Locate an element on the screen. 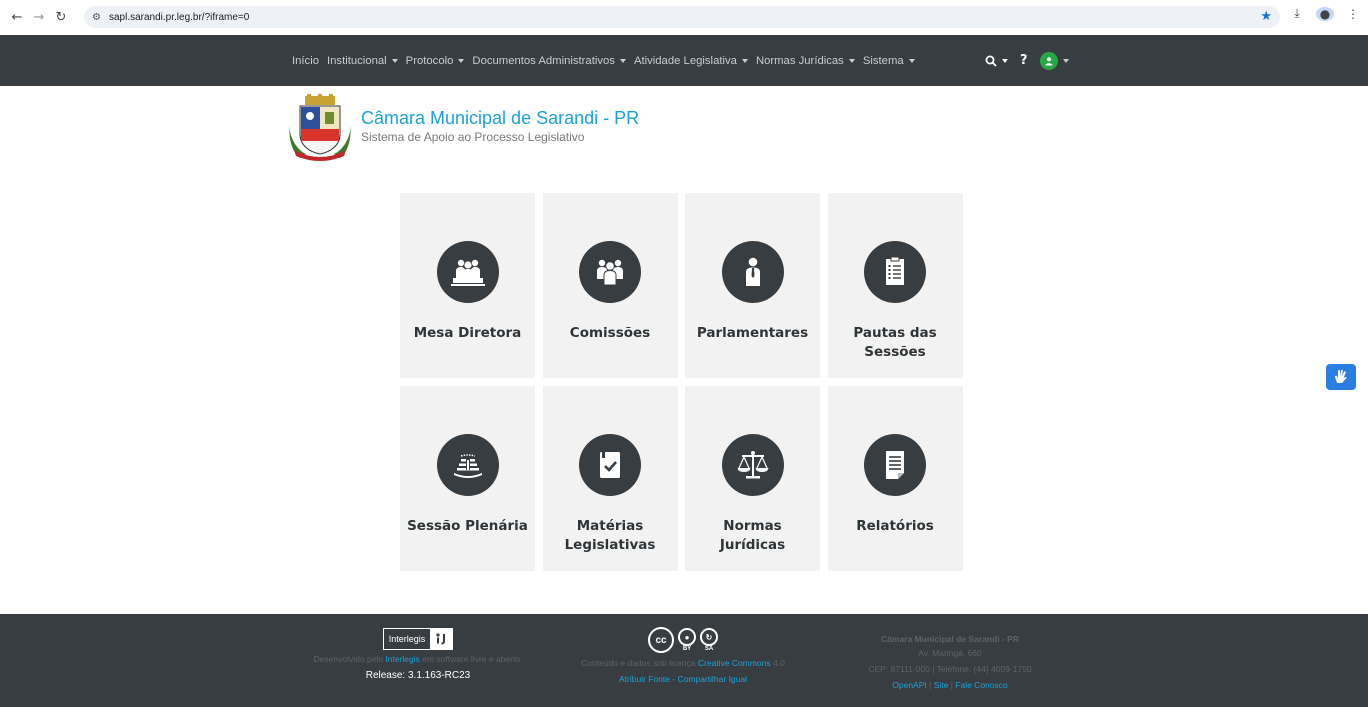 The image size is (1368, 707). committee-icon is located at coordinates (610, 272).